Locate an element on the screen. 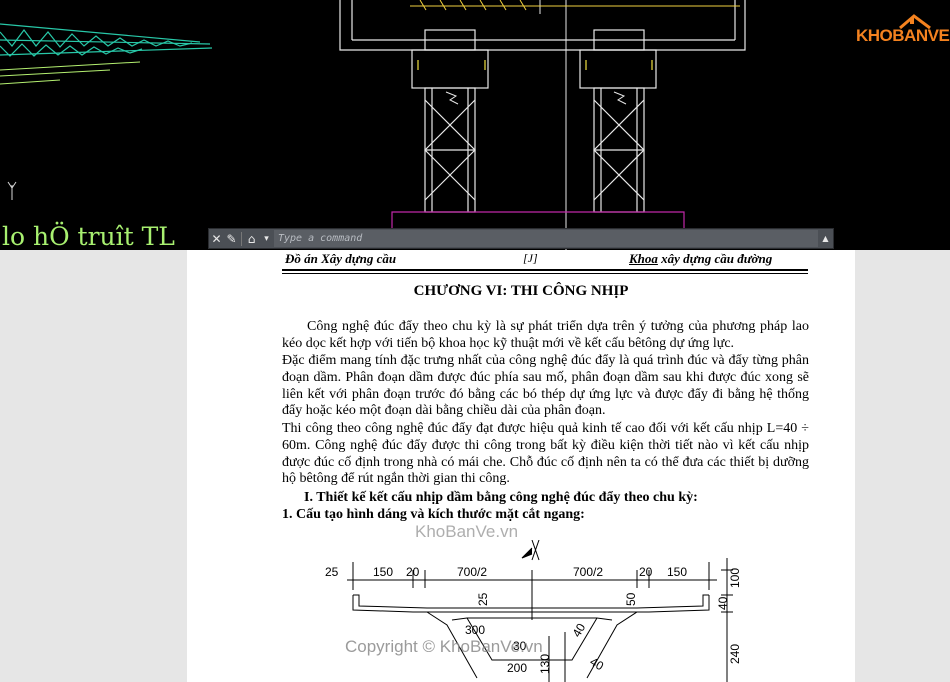  header-left: Đồ án Xây dựng cầu is located at coordinates (341, 258).